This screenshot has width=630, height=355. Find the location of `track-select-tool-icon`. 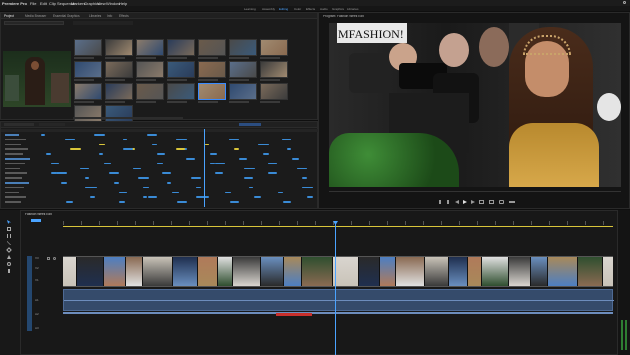

track-select-tool-icon is located at coordinates (9, 229).